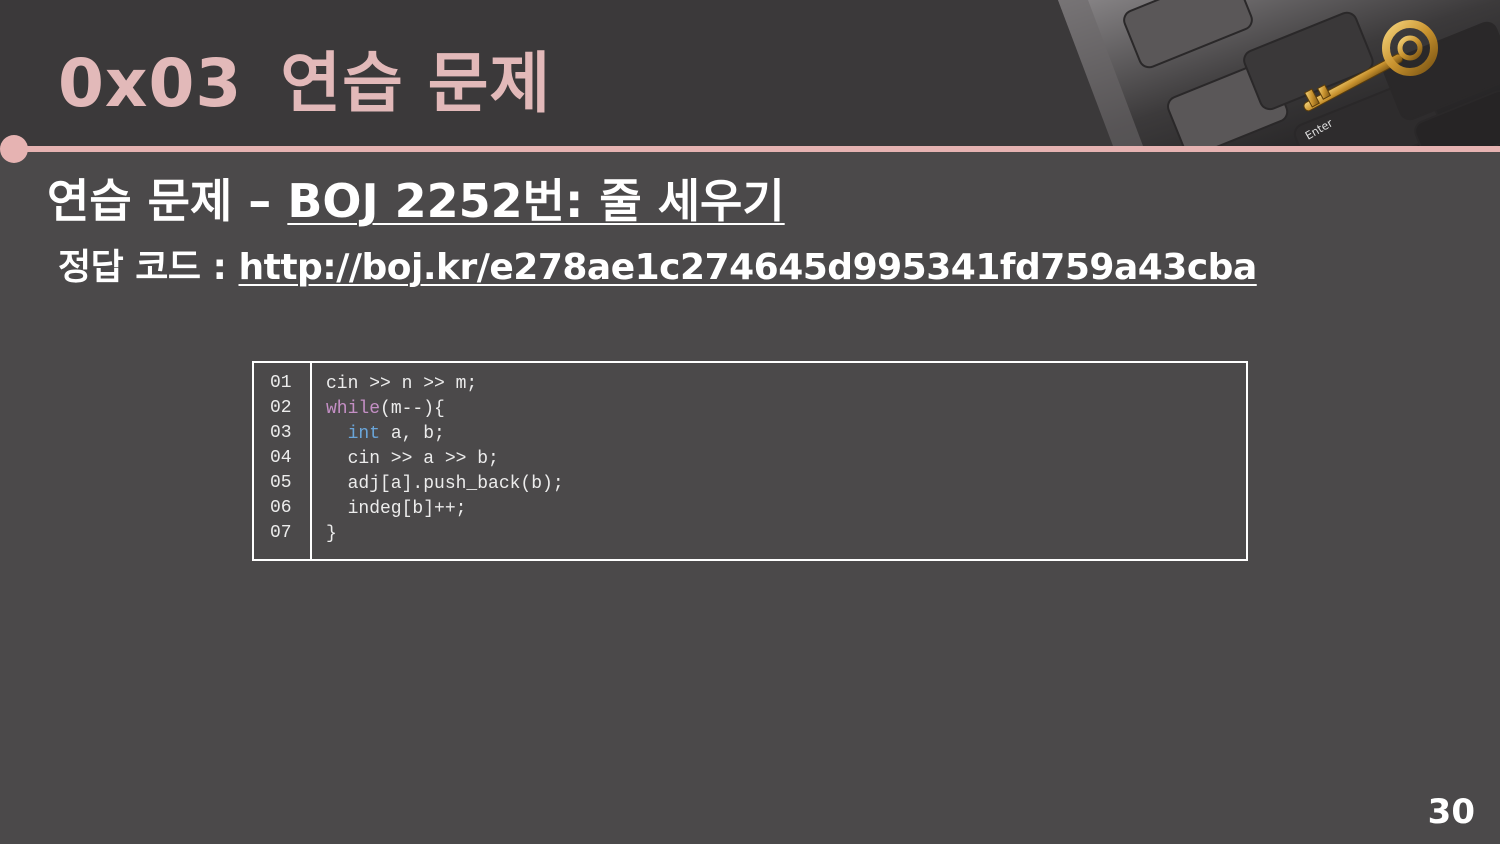 This screenshot has width=1500, height=844. What do you see at coordinates (281, 458) in the screenshot?
I see `line-number: 04` at bounding box center [281, 458].